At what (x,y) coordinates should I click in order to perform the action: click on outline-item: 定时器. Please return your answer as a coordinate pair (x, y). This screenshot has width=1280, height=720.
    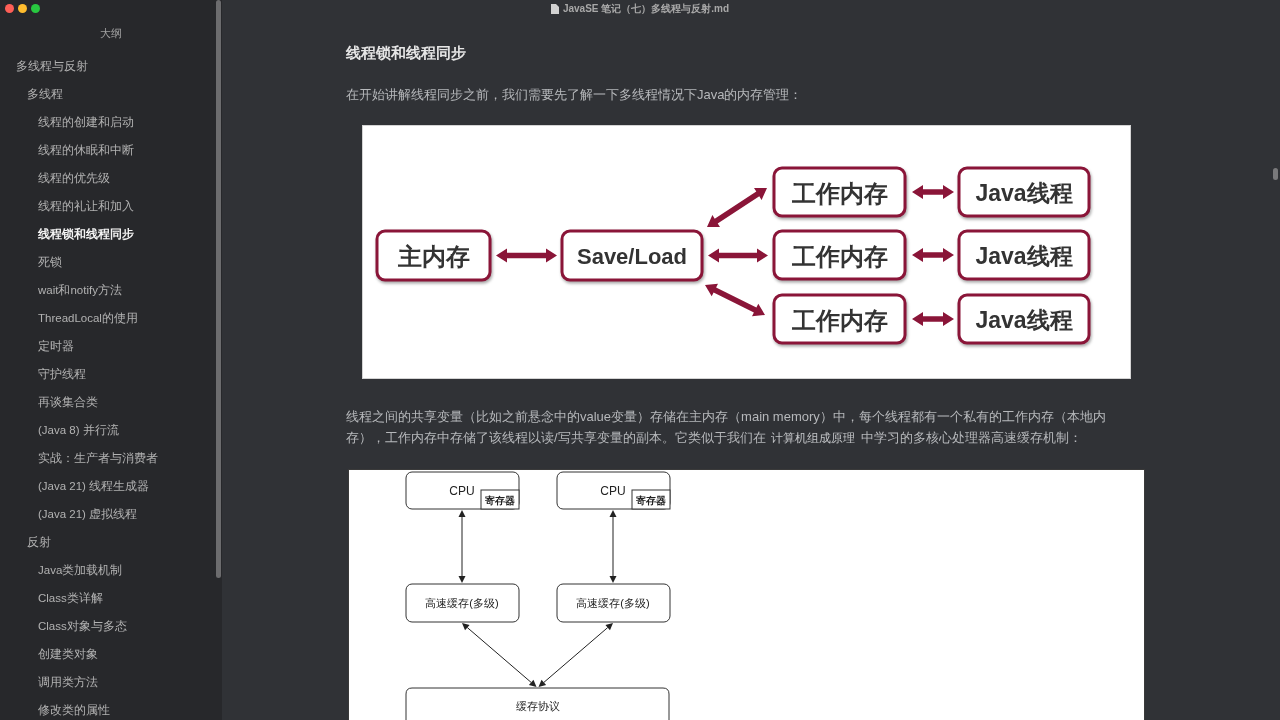
    Looking at the image, I should click on (56, 346).